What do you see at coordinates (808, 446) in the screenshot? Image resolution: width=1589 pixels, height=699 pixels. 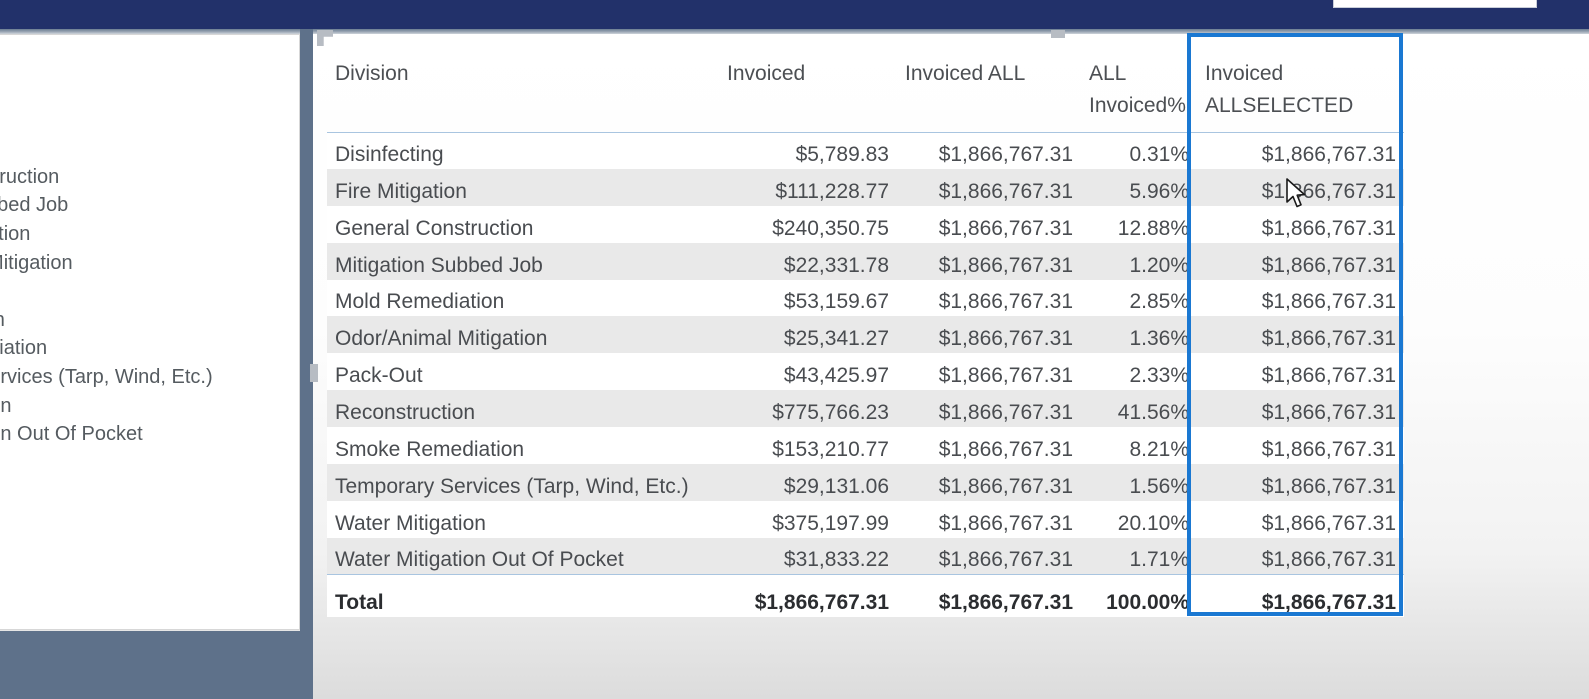 I see `cell-invoiced: $153,210.77` at bounding box center [808, 446].